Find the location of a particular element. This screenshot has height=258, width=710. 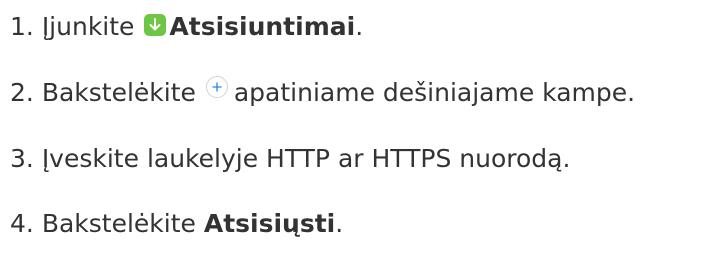

step-number: 3. is located at coordinates (22, 158).